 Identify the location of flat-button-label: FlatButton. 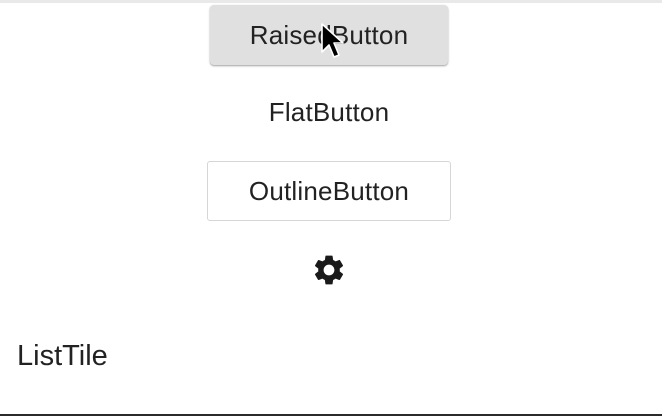
(329, 111).